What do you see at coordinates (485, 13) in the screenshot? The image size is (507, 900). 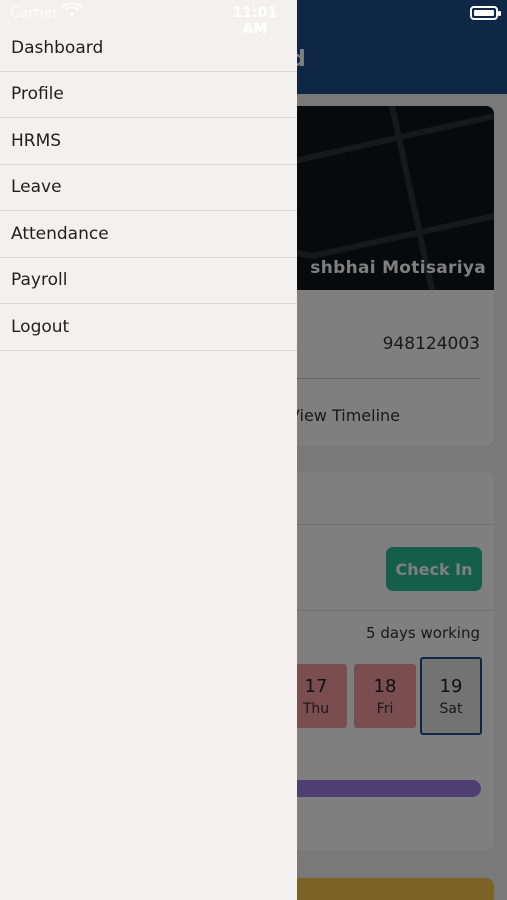 I see `battery-icon` at bounding box center [485, 13].